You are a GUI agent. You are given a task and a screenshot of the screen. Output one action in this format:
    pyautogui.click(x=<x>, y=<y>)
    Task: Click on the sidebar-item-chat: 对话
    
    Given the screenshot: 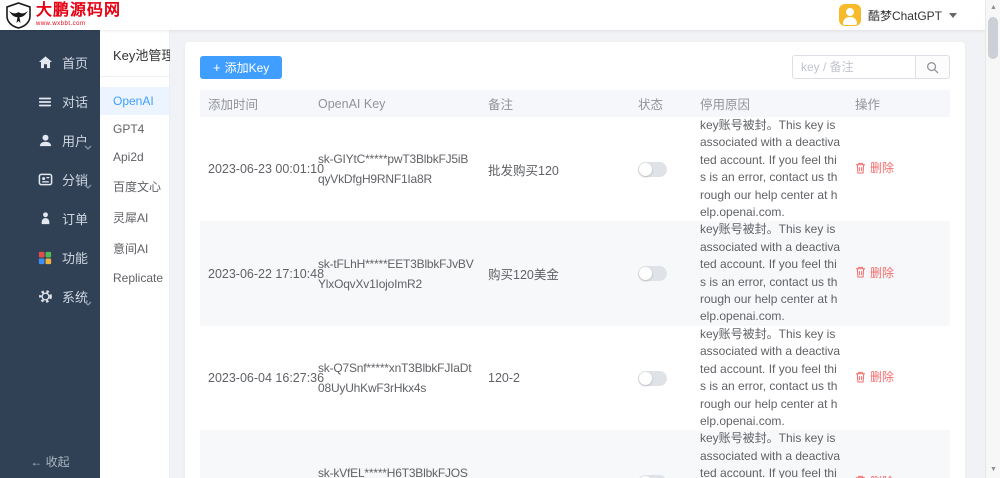 What is the action you would take?
    pyautogui.click(x=50, y=101)
    